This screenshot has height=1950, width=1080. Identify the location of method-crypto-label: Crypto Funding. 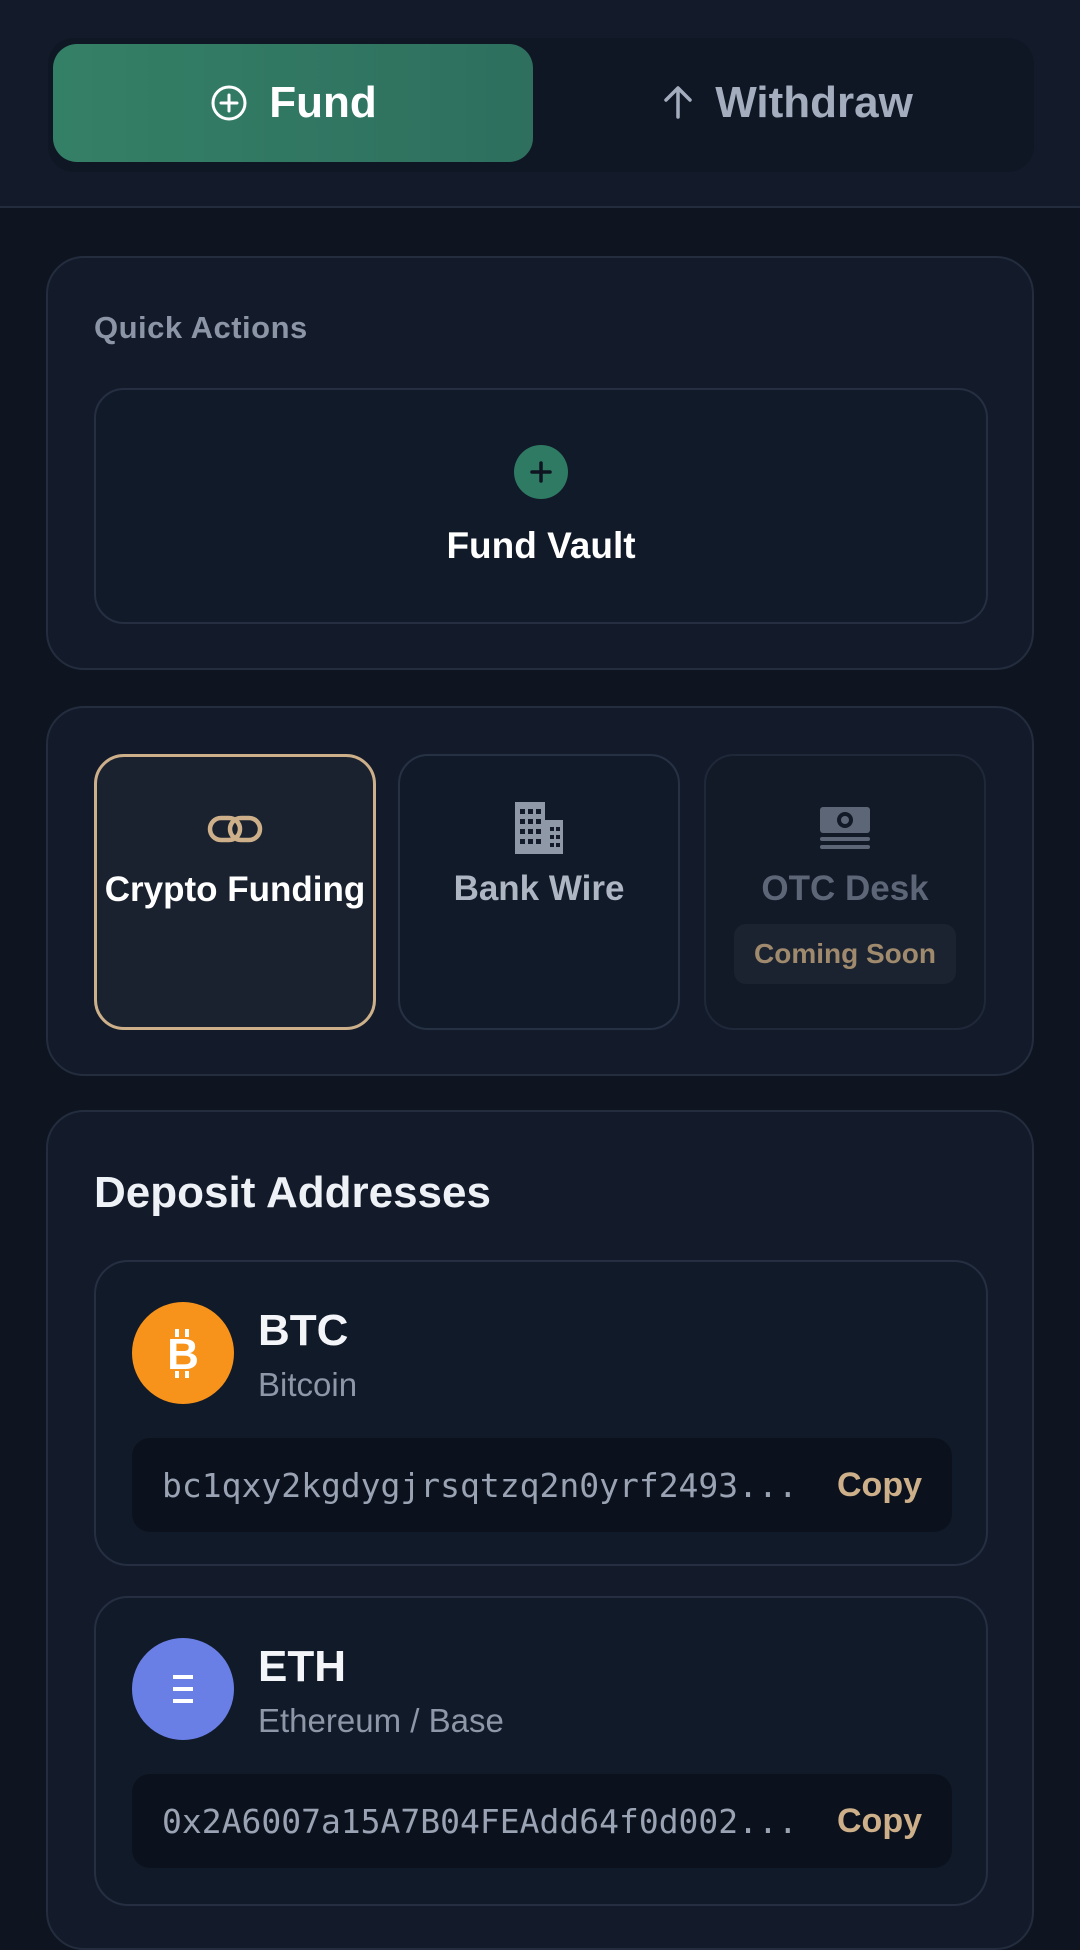
(235, 889).